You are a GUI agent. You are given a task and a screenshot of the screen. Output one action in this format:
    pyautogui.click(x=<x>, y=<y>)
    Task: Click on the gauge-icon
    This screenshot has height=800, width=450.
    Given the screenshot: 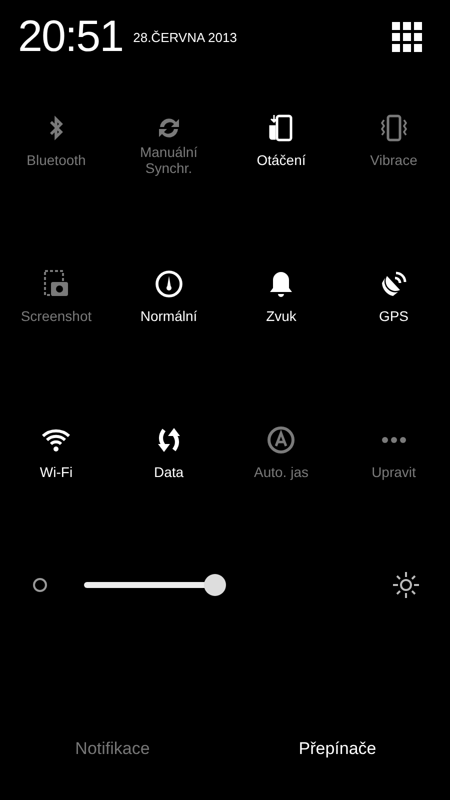 What is the action you would take?
    pyautogui.click(x=168, y=284)
    